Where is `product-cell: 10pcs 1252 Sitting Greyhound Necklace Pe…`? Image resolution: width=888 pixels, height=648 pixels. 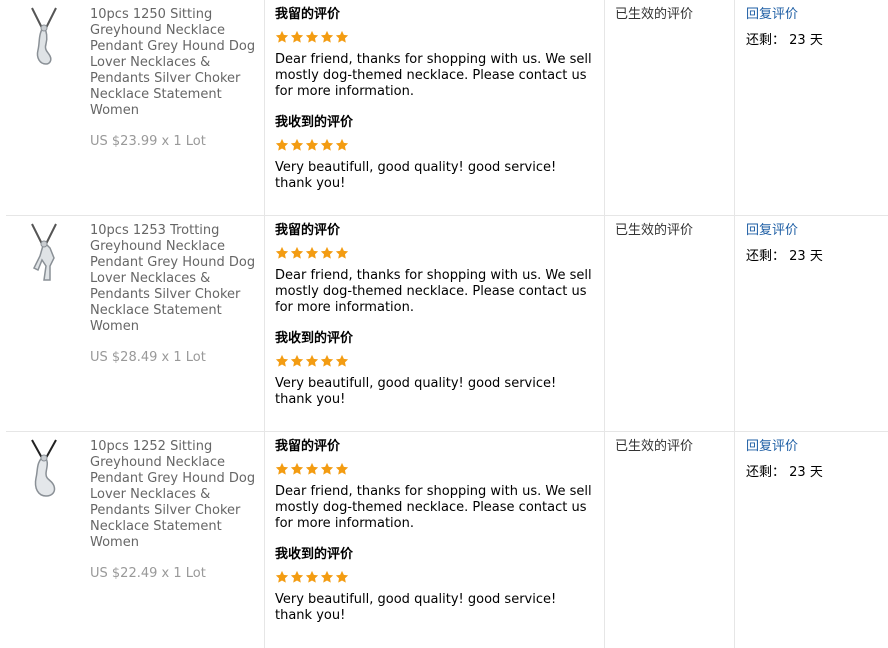
product-cell: 10pcs 1252 Sitting Greyhound Necklace Pe… is located at coordinates (174, 540).